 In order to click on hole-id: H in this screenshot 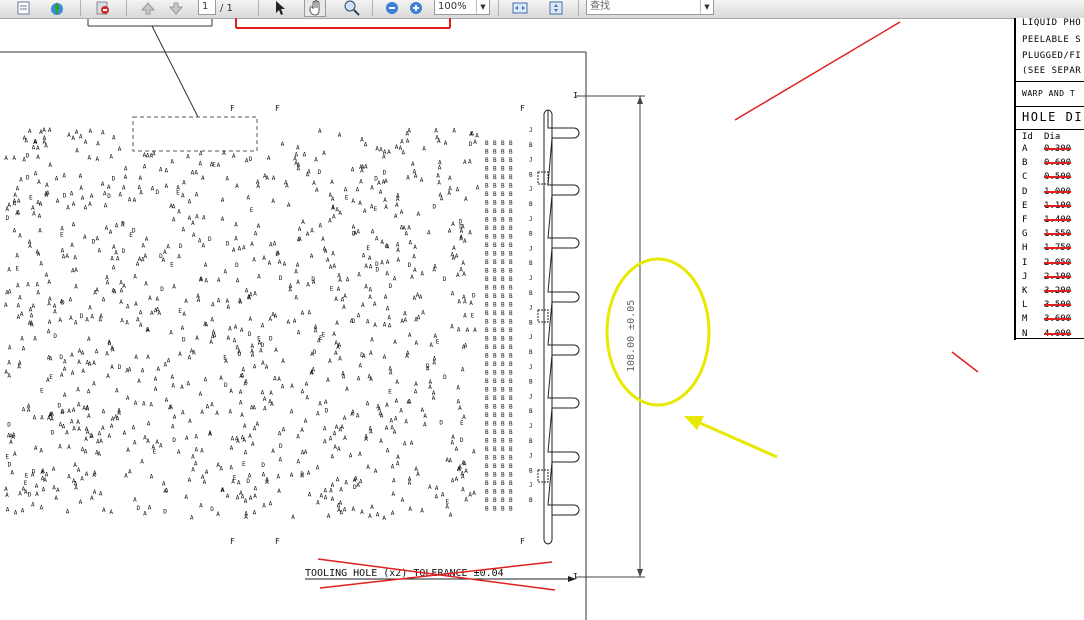, I will do `click(1025, 248)`.